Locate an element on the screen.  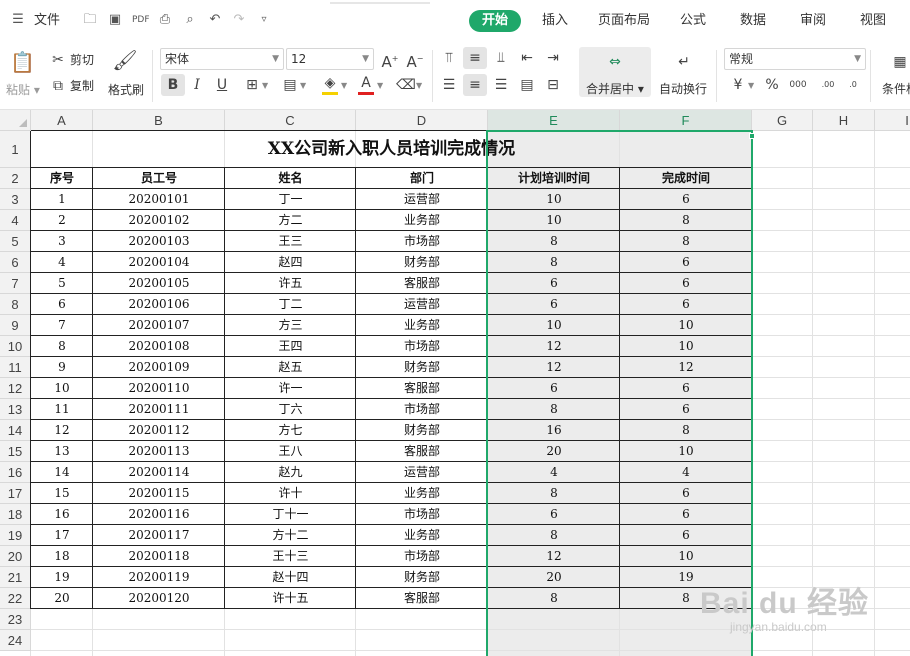
table-cell: 许十 is located at coordinates (290, 493).